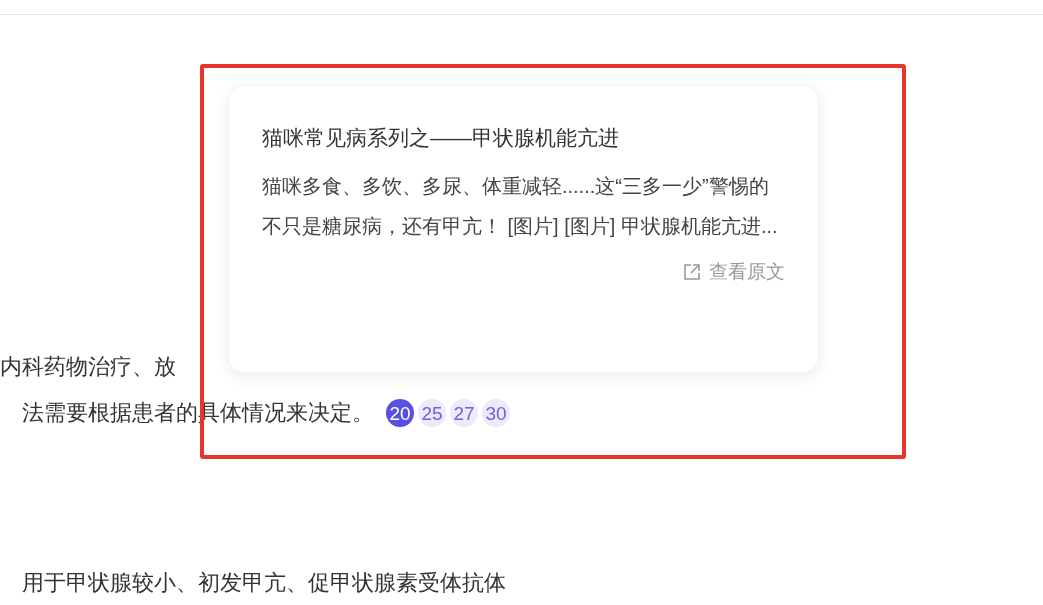  I want to click on citation-badge: 30, so click(496, 413).